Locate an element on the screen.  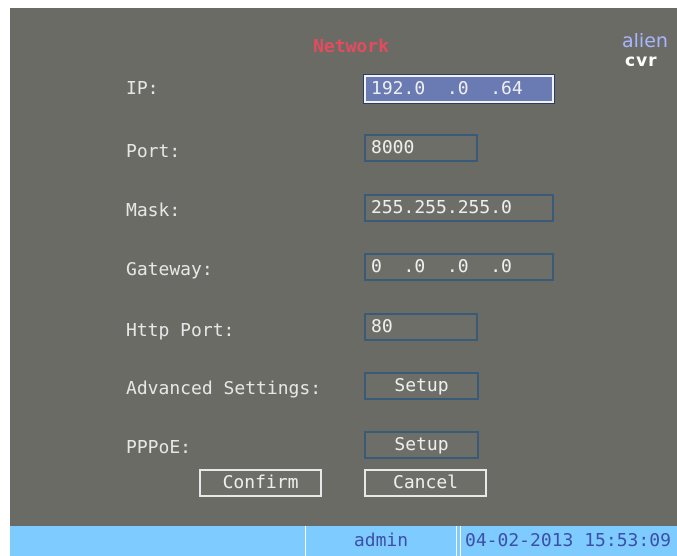
http-port-field: 80 is located at coordinates (421, 327).